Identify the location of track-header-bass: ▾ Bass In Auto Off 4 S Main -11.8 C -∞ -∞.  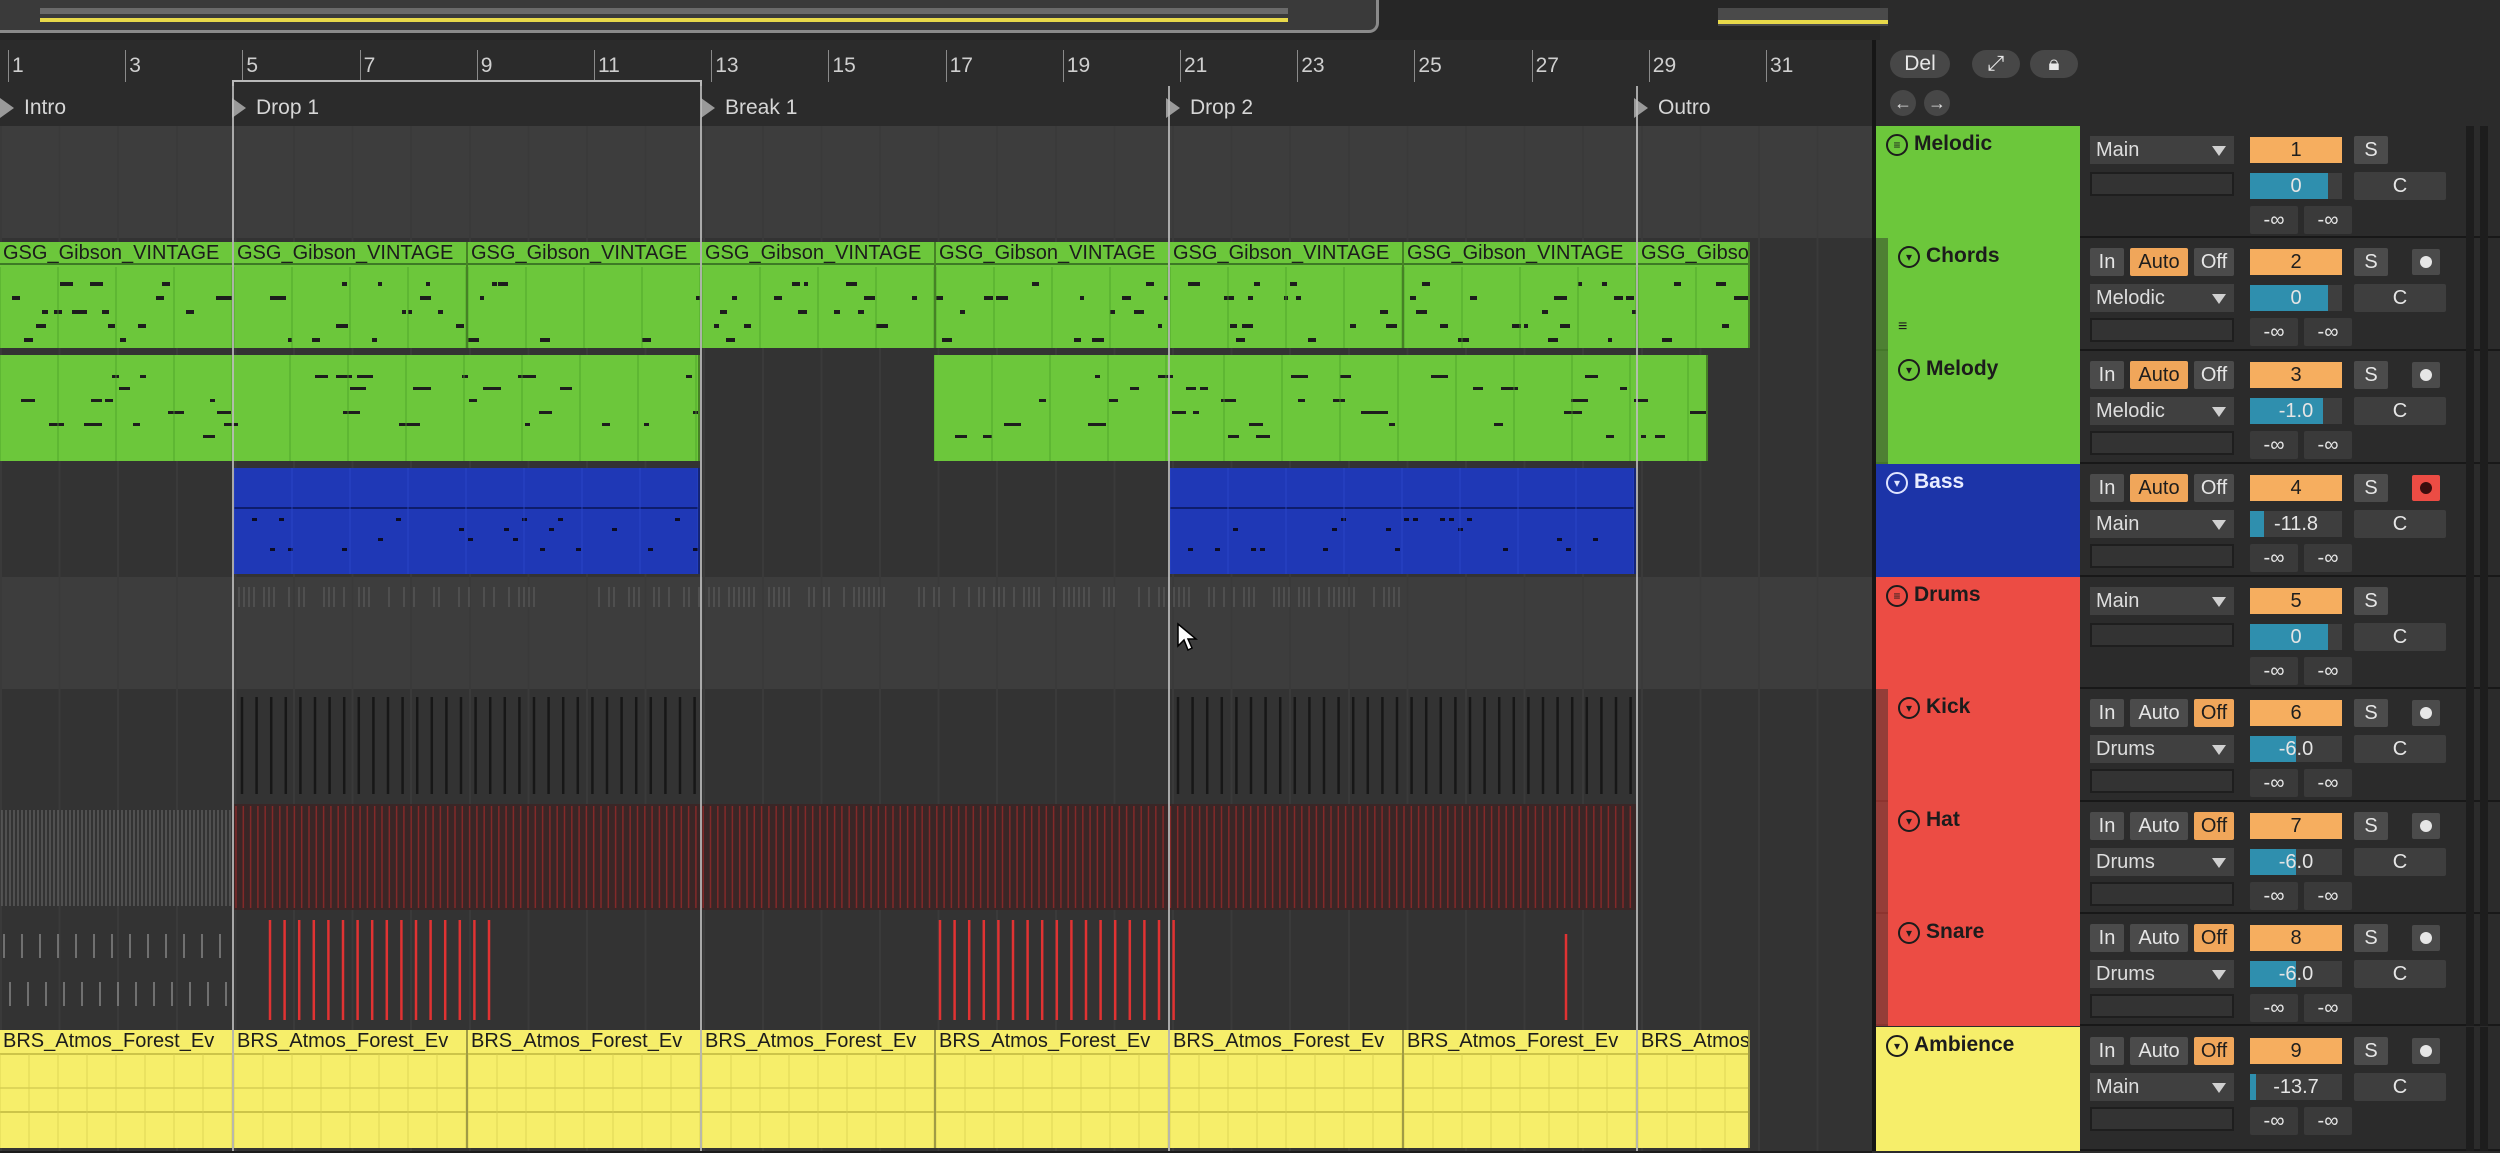
(2188, 520).